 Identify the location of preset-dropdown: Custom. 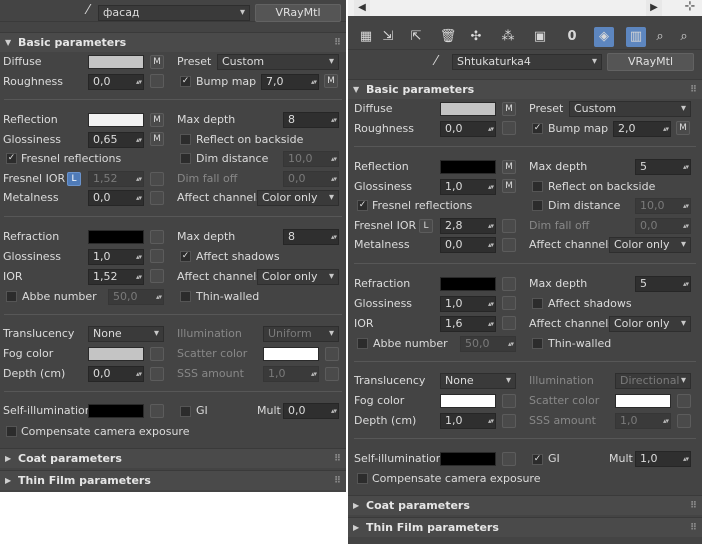
(278, 62).